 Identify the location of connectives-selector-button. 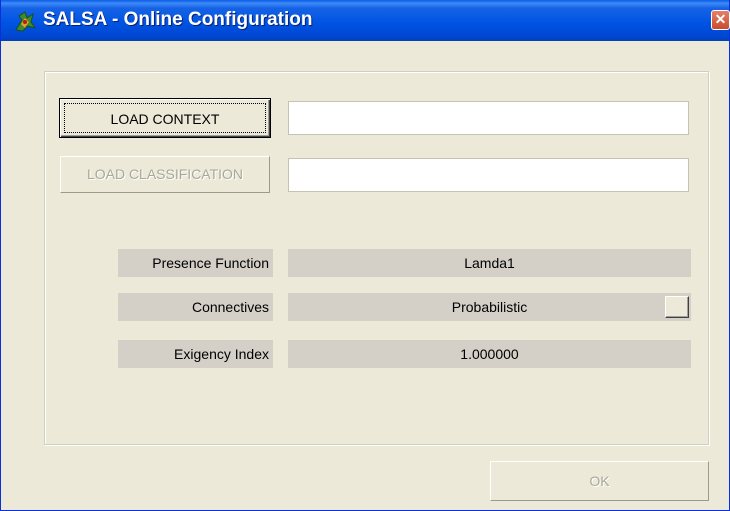
(677, 307).